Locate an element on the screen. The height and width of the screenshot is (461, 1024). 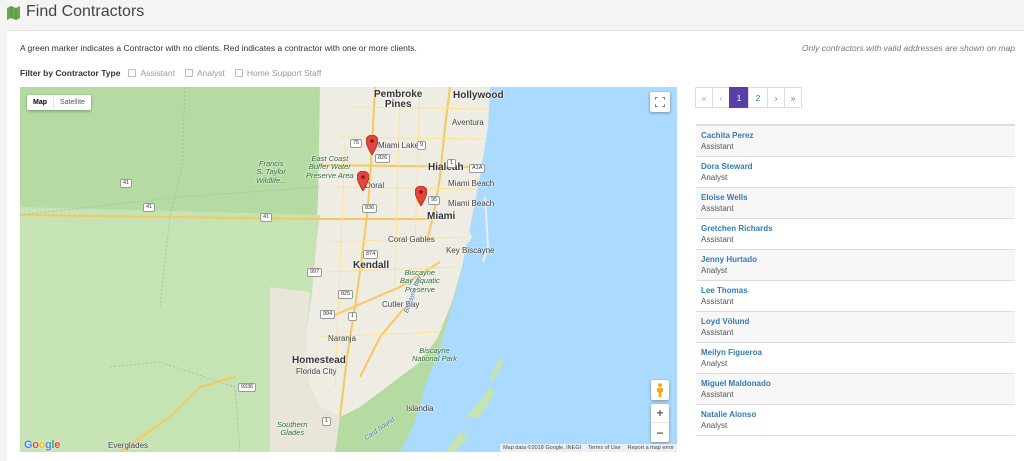
place-label: Miami Beach is located at coordinates (471, 183).